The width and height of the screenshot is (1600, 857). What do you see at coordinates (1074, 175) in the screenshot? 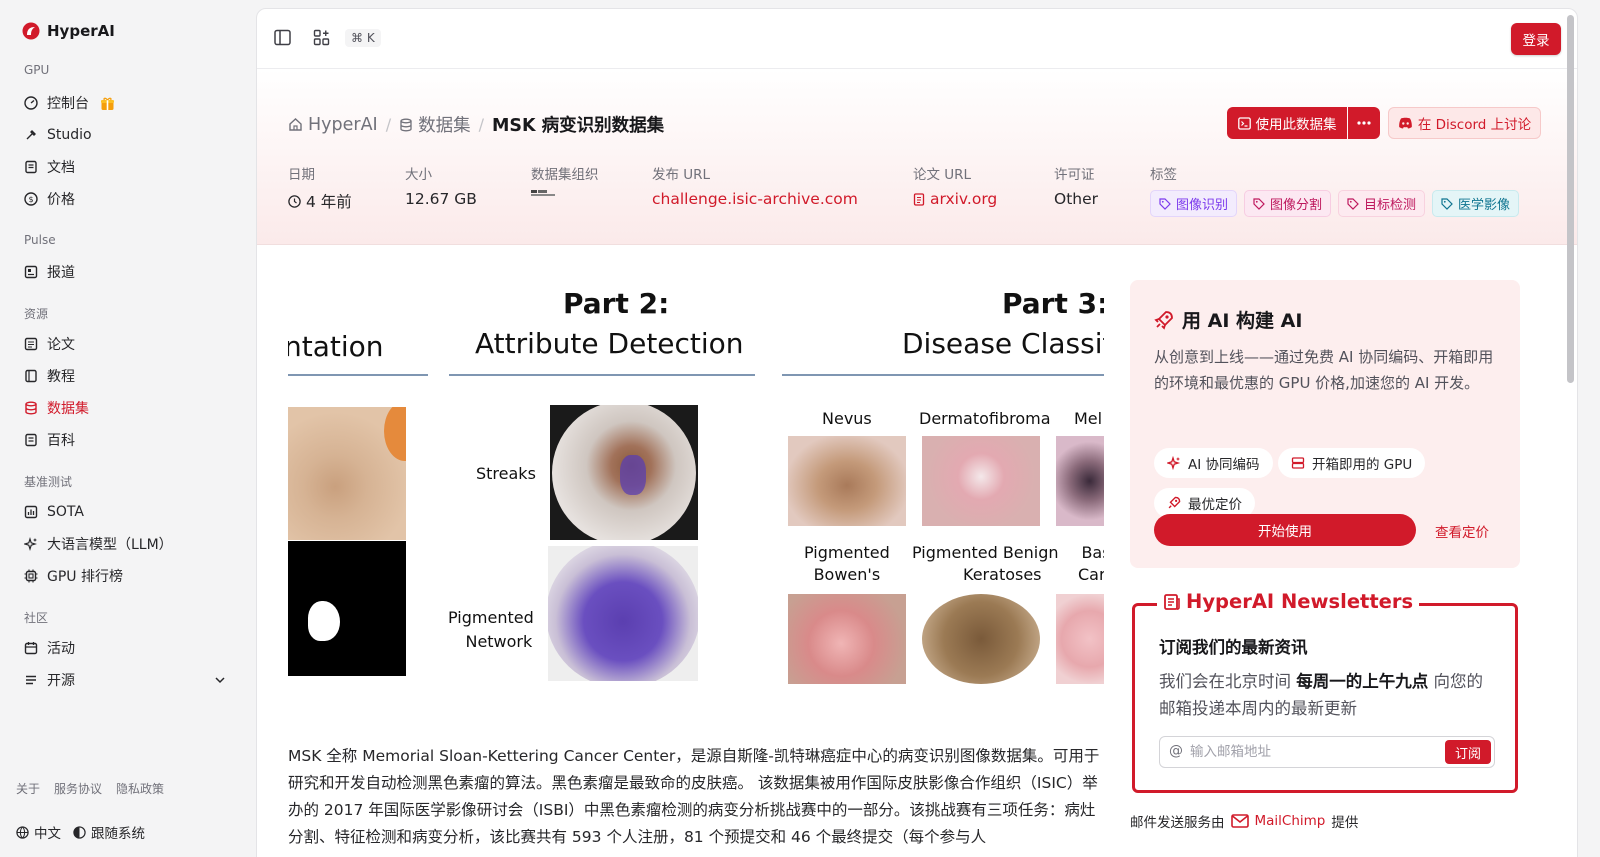
I see `meta-license-label: 许可证` at bounding box center [1074, 175].